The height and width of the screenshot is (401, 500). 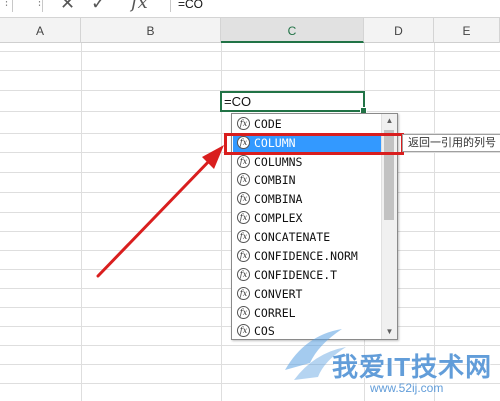 I want to click on autocomplete-item-columns: fx COLUMNS, so click(x=307, y=162).